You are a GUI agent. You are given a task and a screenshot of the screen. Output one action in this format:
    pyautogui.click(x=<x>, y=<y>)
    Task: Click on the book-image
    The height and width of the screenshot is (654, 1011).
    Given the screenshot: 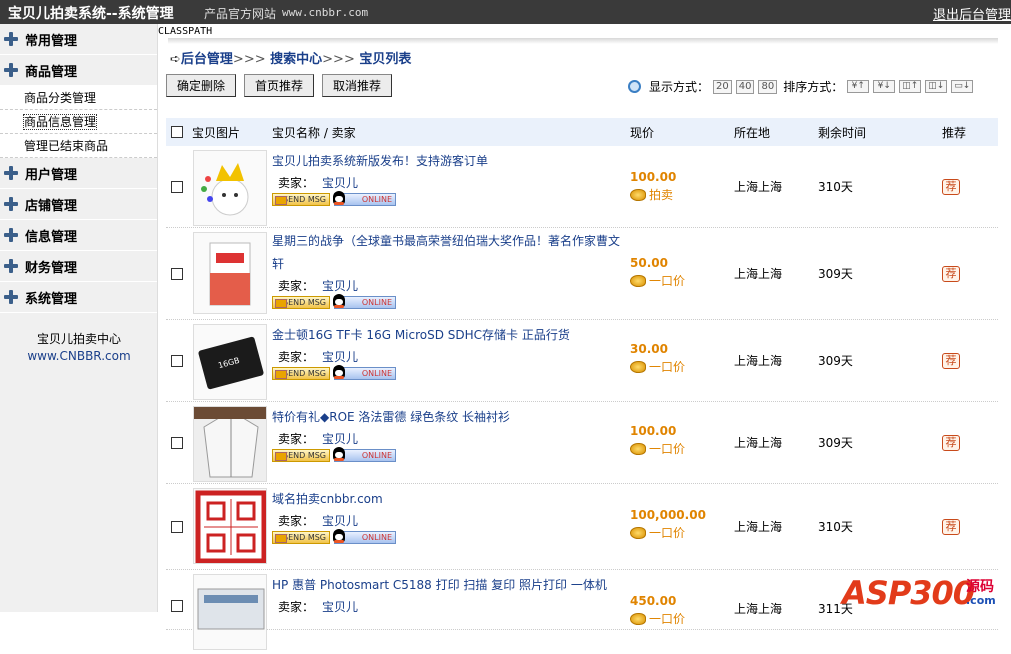 What is the action you would take?
    pyautogui.click(x=230, y=274)
    